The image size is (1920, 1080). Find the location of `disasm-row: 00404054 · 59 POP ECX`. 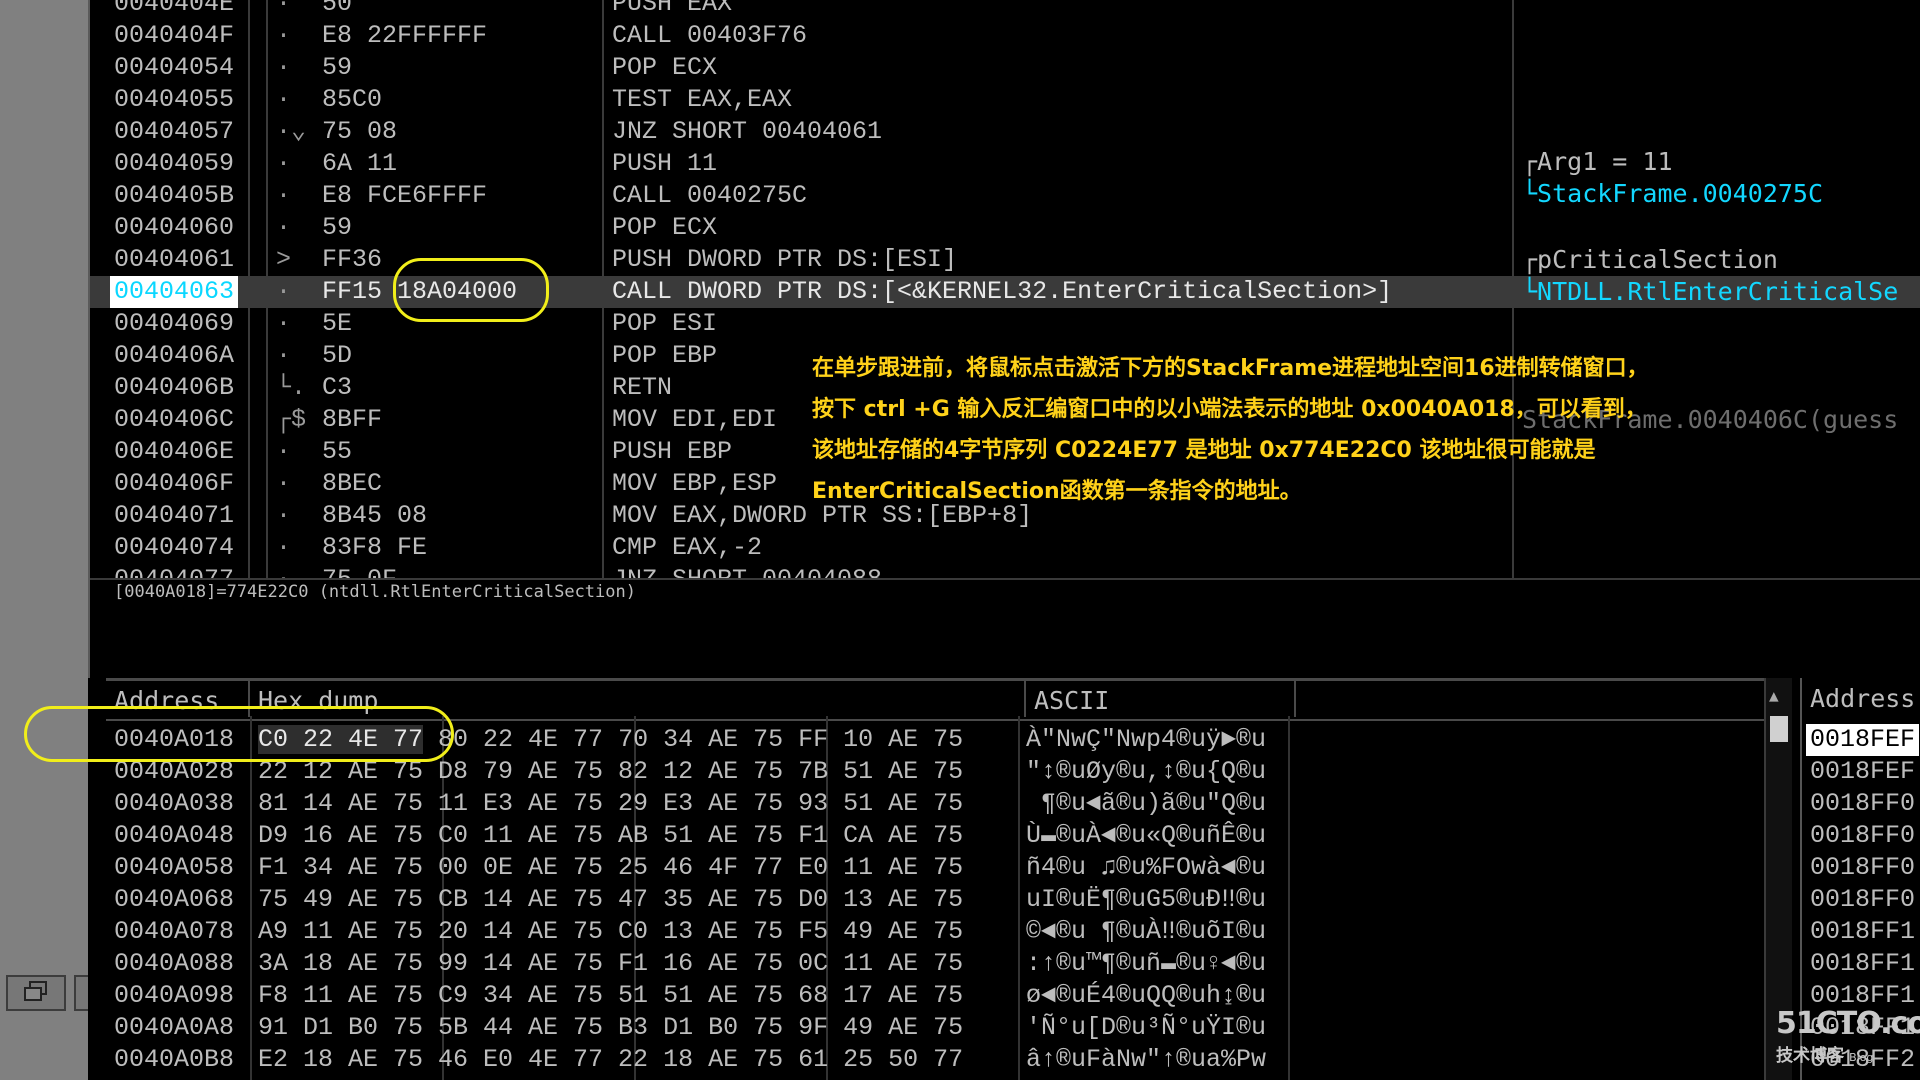

disasm-row: 00404054 · 59 POP ECX is located at coordinates (1005, 68).